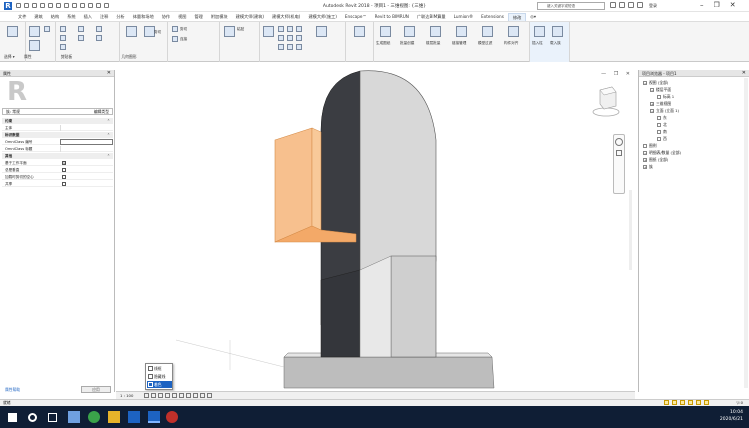 This screenshot has width=749, height=428. What do you see at coordinates (359, 31) in the screenshot?
I see `measure-tool-icon` at bounding box center [359, 31].